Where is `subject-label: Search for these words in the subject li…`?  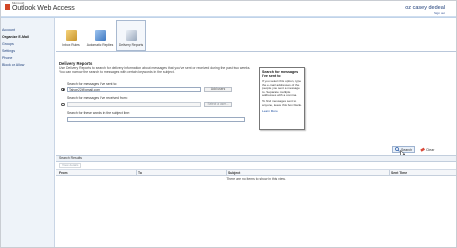
subject-label: Search for these words in the subject li… is located at coordinates (98, 113).